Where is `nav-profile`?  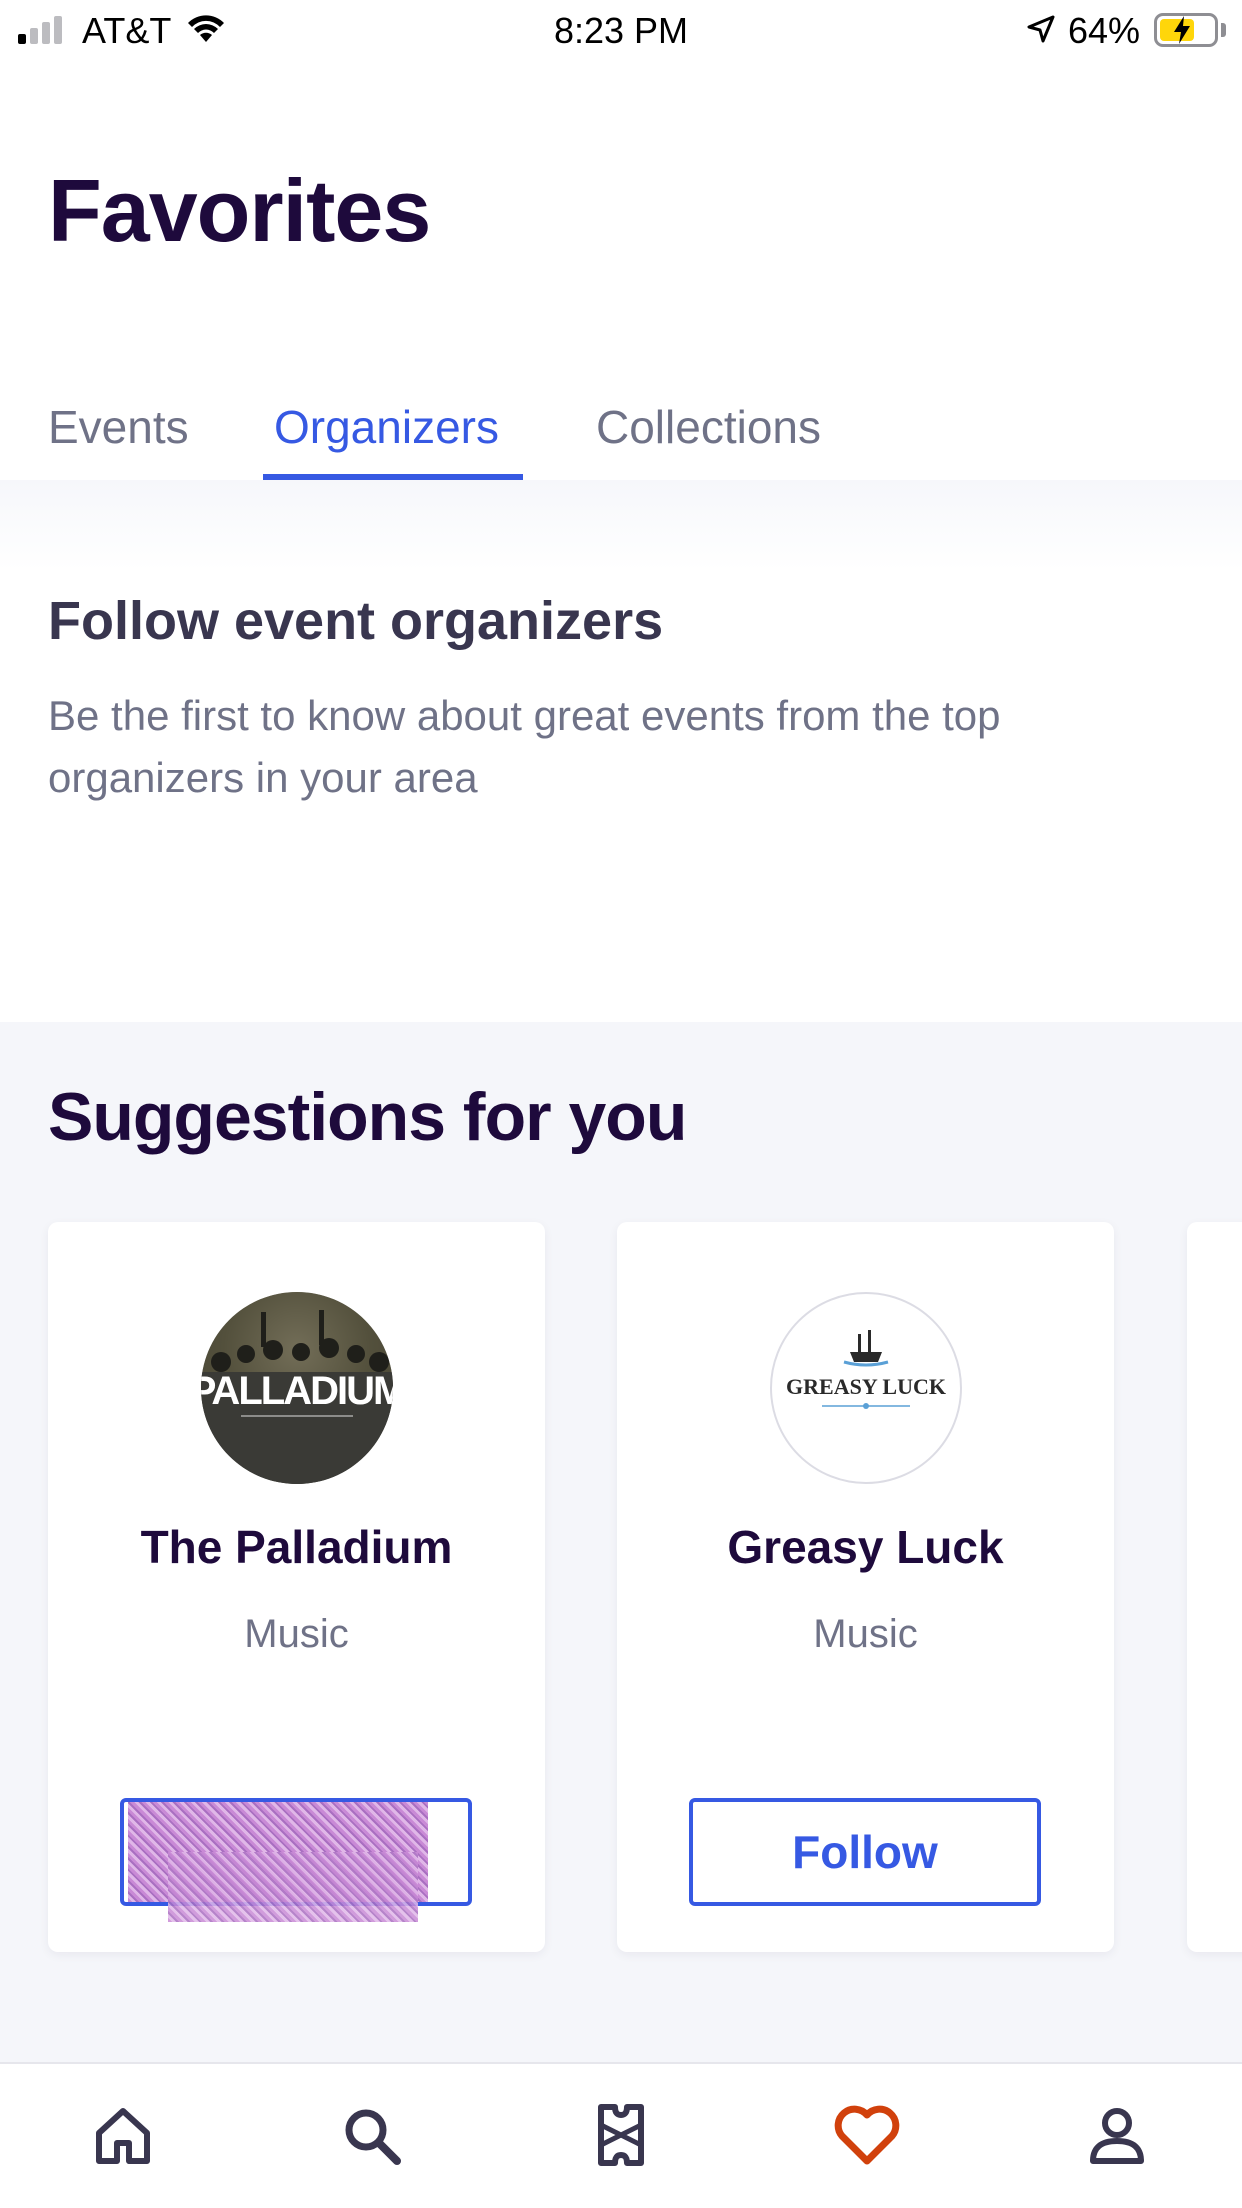
nav-profile is located at coordinates (1117, 2135).